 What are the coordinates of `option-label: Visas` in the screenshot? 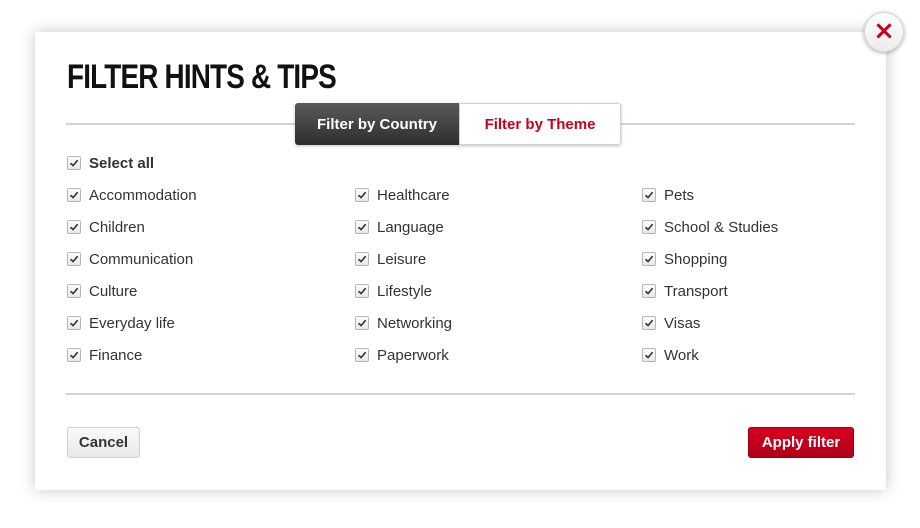 It's located at (682, 323).